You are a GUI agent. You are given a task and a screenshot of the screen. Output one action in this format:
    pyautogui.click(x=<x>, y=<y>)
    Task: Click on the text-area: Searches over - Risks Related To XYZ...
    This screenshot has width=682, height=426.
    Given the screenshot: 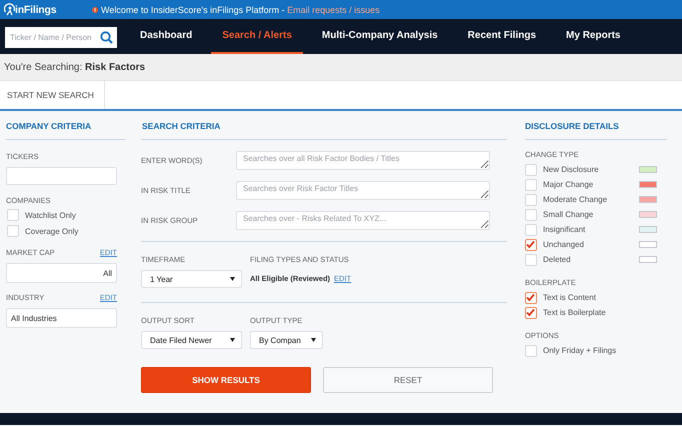 What is the action you would take?
    pyautogui.click(x=363, y=220)
    